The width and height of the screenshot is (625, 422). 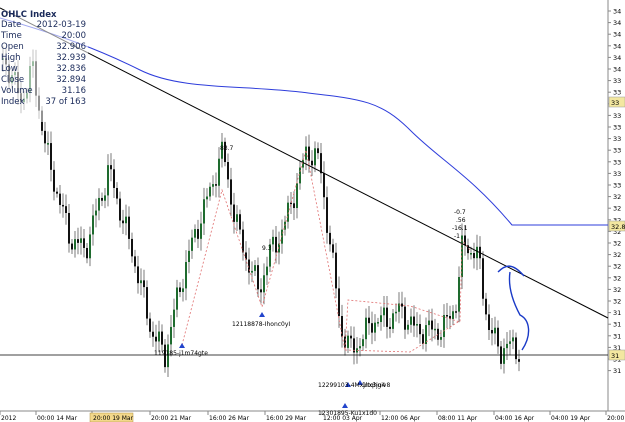 What do you see at coordinates (17, 91) in the screenshot?
I see `ohlc-label: Volume` at bounding box center [17, 91].